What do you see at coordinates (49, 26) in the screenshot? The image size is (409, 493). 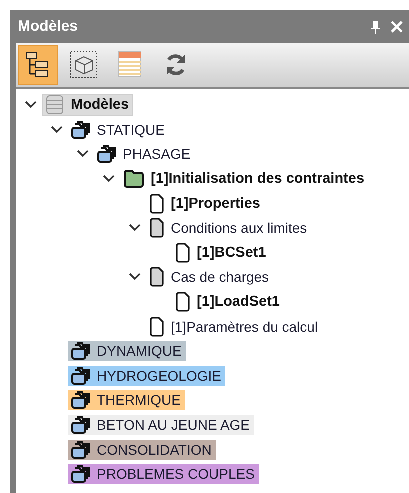 I see `panel-title: Modèles` at bounding box center [49, 26].